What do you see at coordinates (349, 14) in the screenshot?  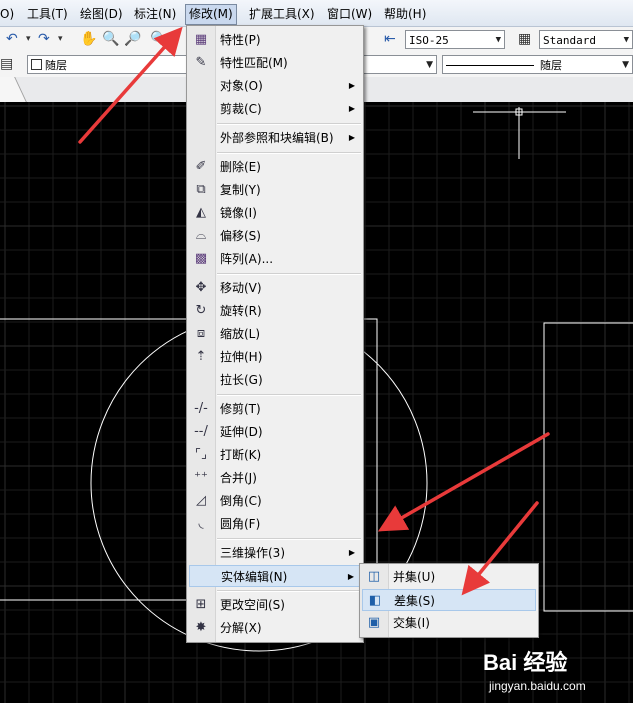 I see `menubar-item-window: 窗口(W)` at bounding box center [349, 14].